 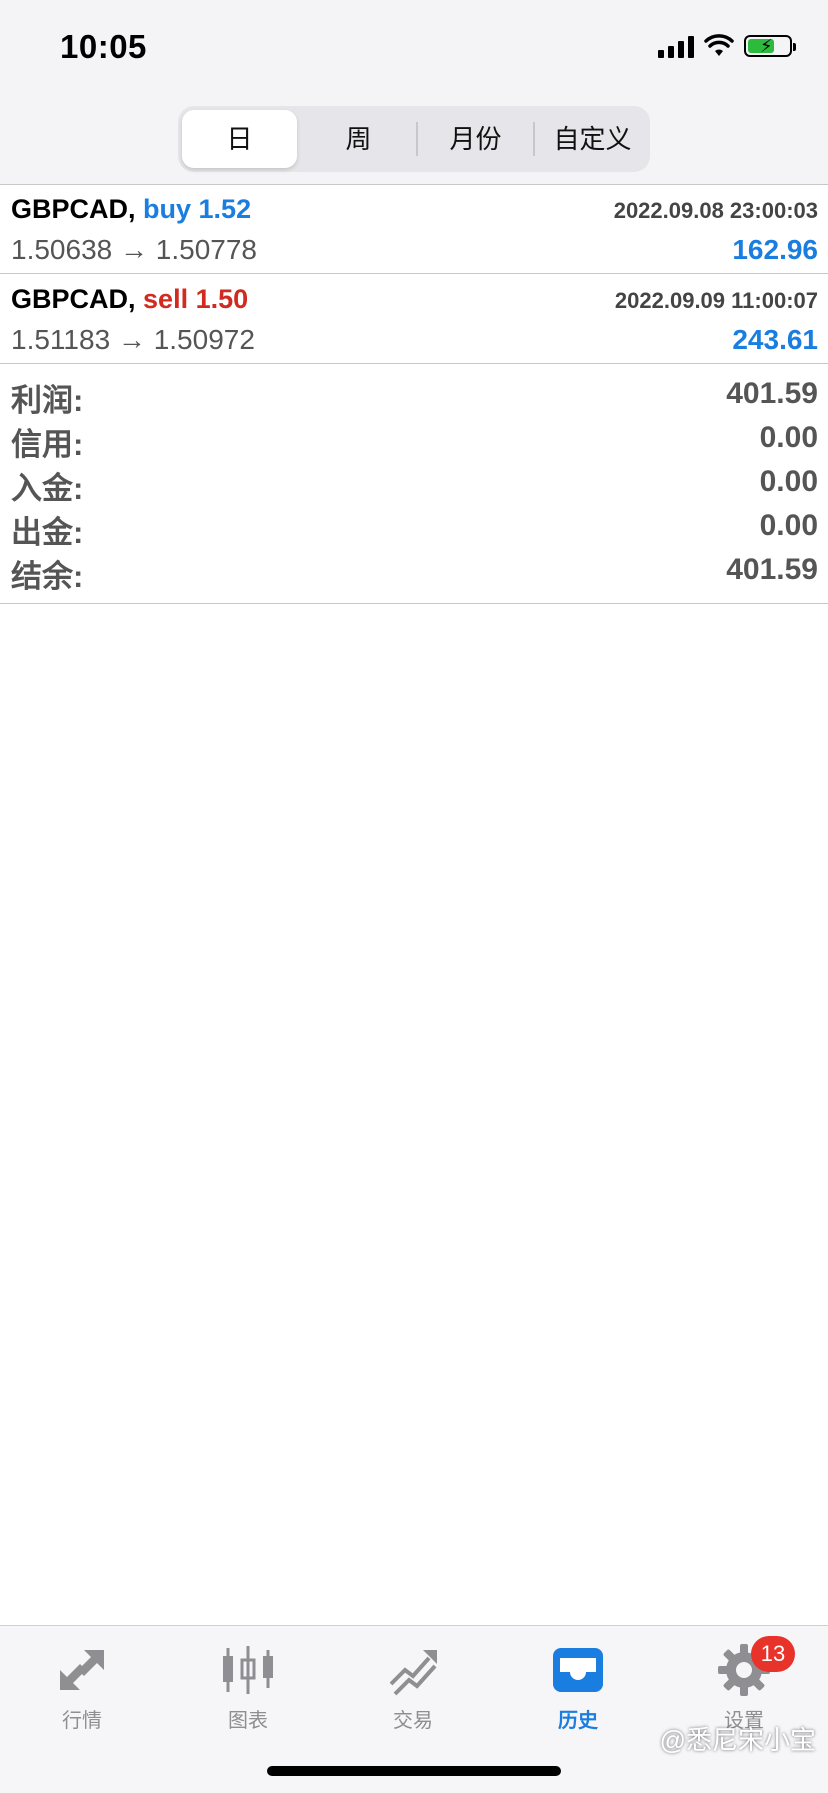 I want to click on home-indicator, so click(x=414, y=1771).